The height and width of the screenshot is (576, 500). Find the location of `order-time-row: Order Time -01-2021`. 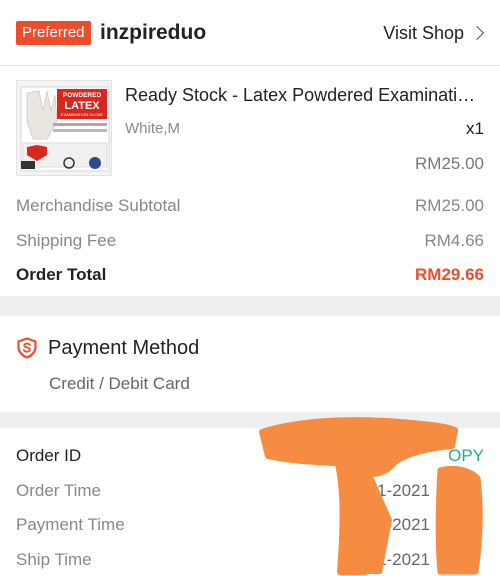

order-time-row: Order Time -01-2021 is located at coordinates (250, 491).